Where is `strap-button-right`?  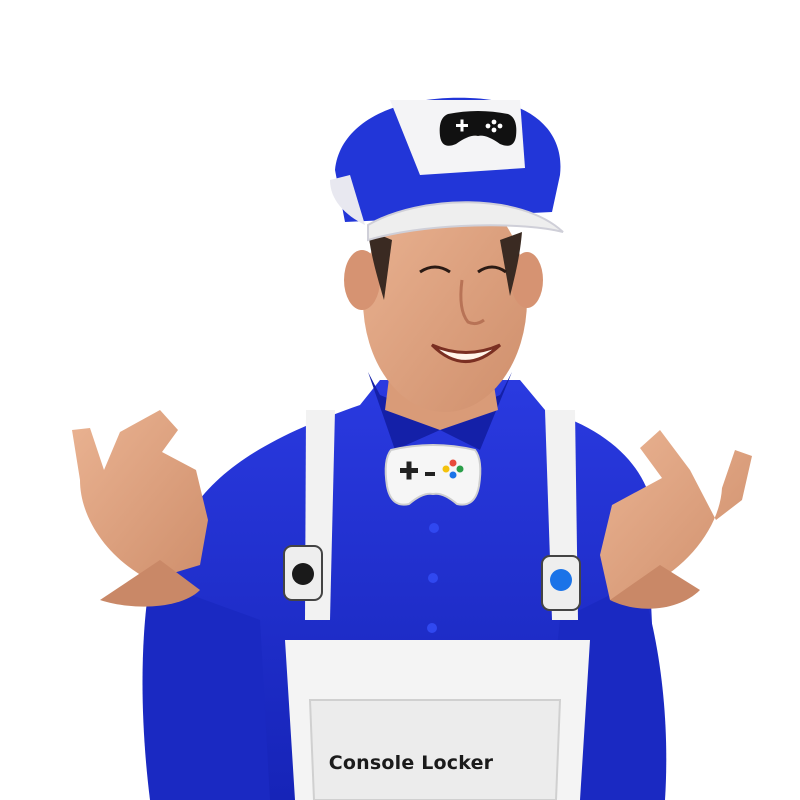
strap-button-right is located at coordinates (561, 583).